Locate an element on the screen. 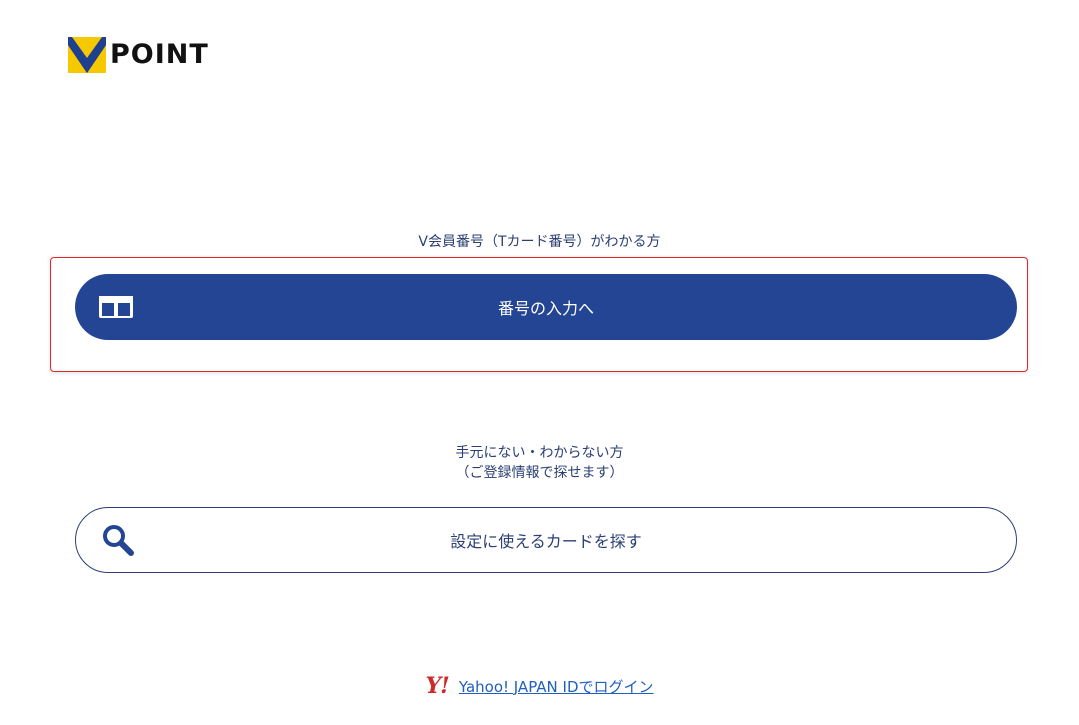  enter-number-button: 番号の入力へ is located at coordinates (546, 307).